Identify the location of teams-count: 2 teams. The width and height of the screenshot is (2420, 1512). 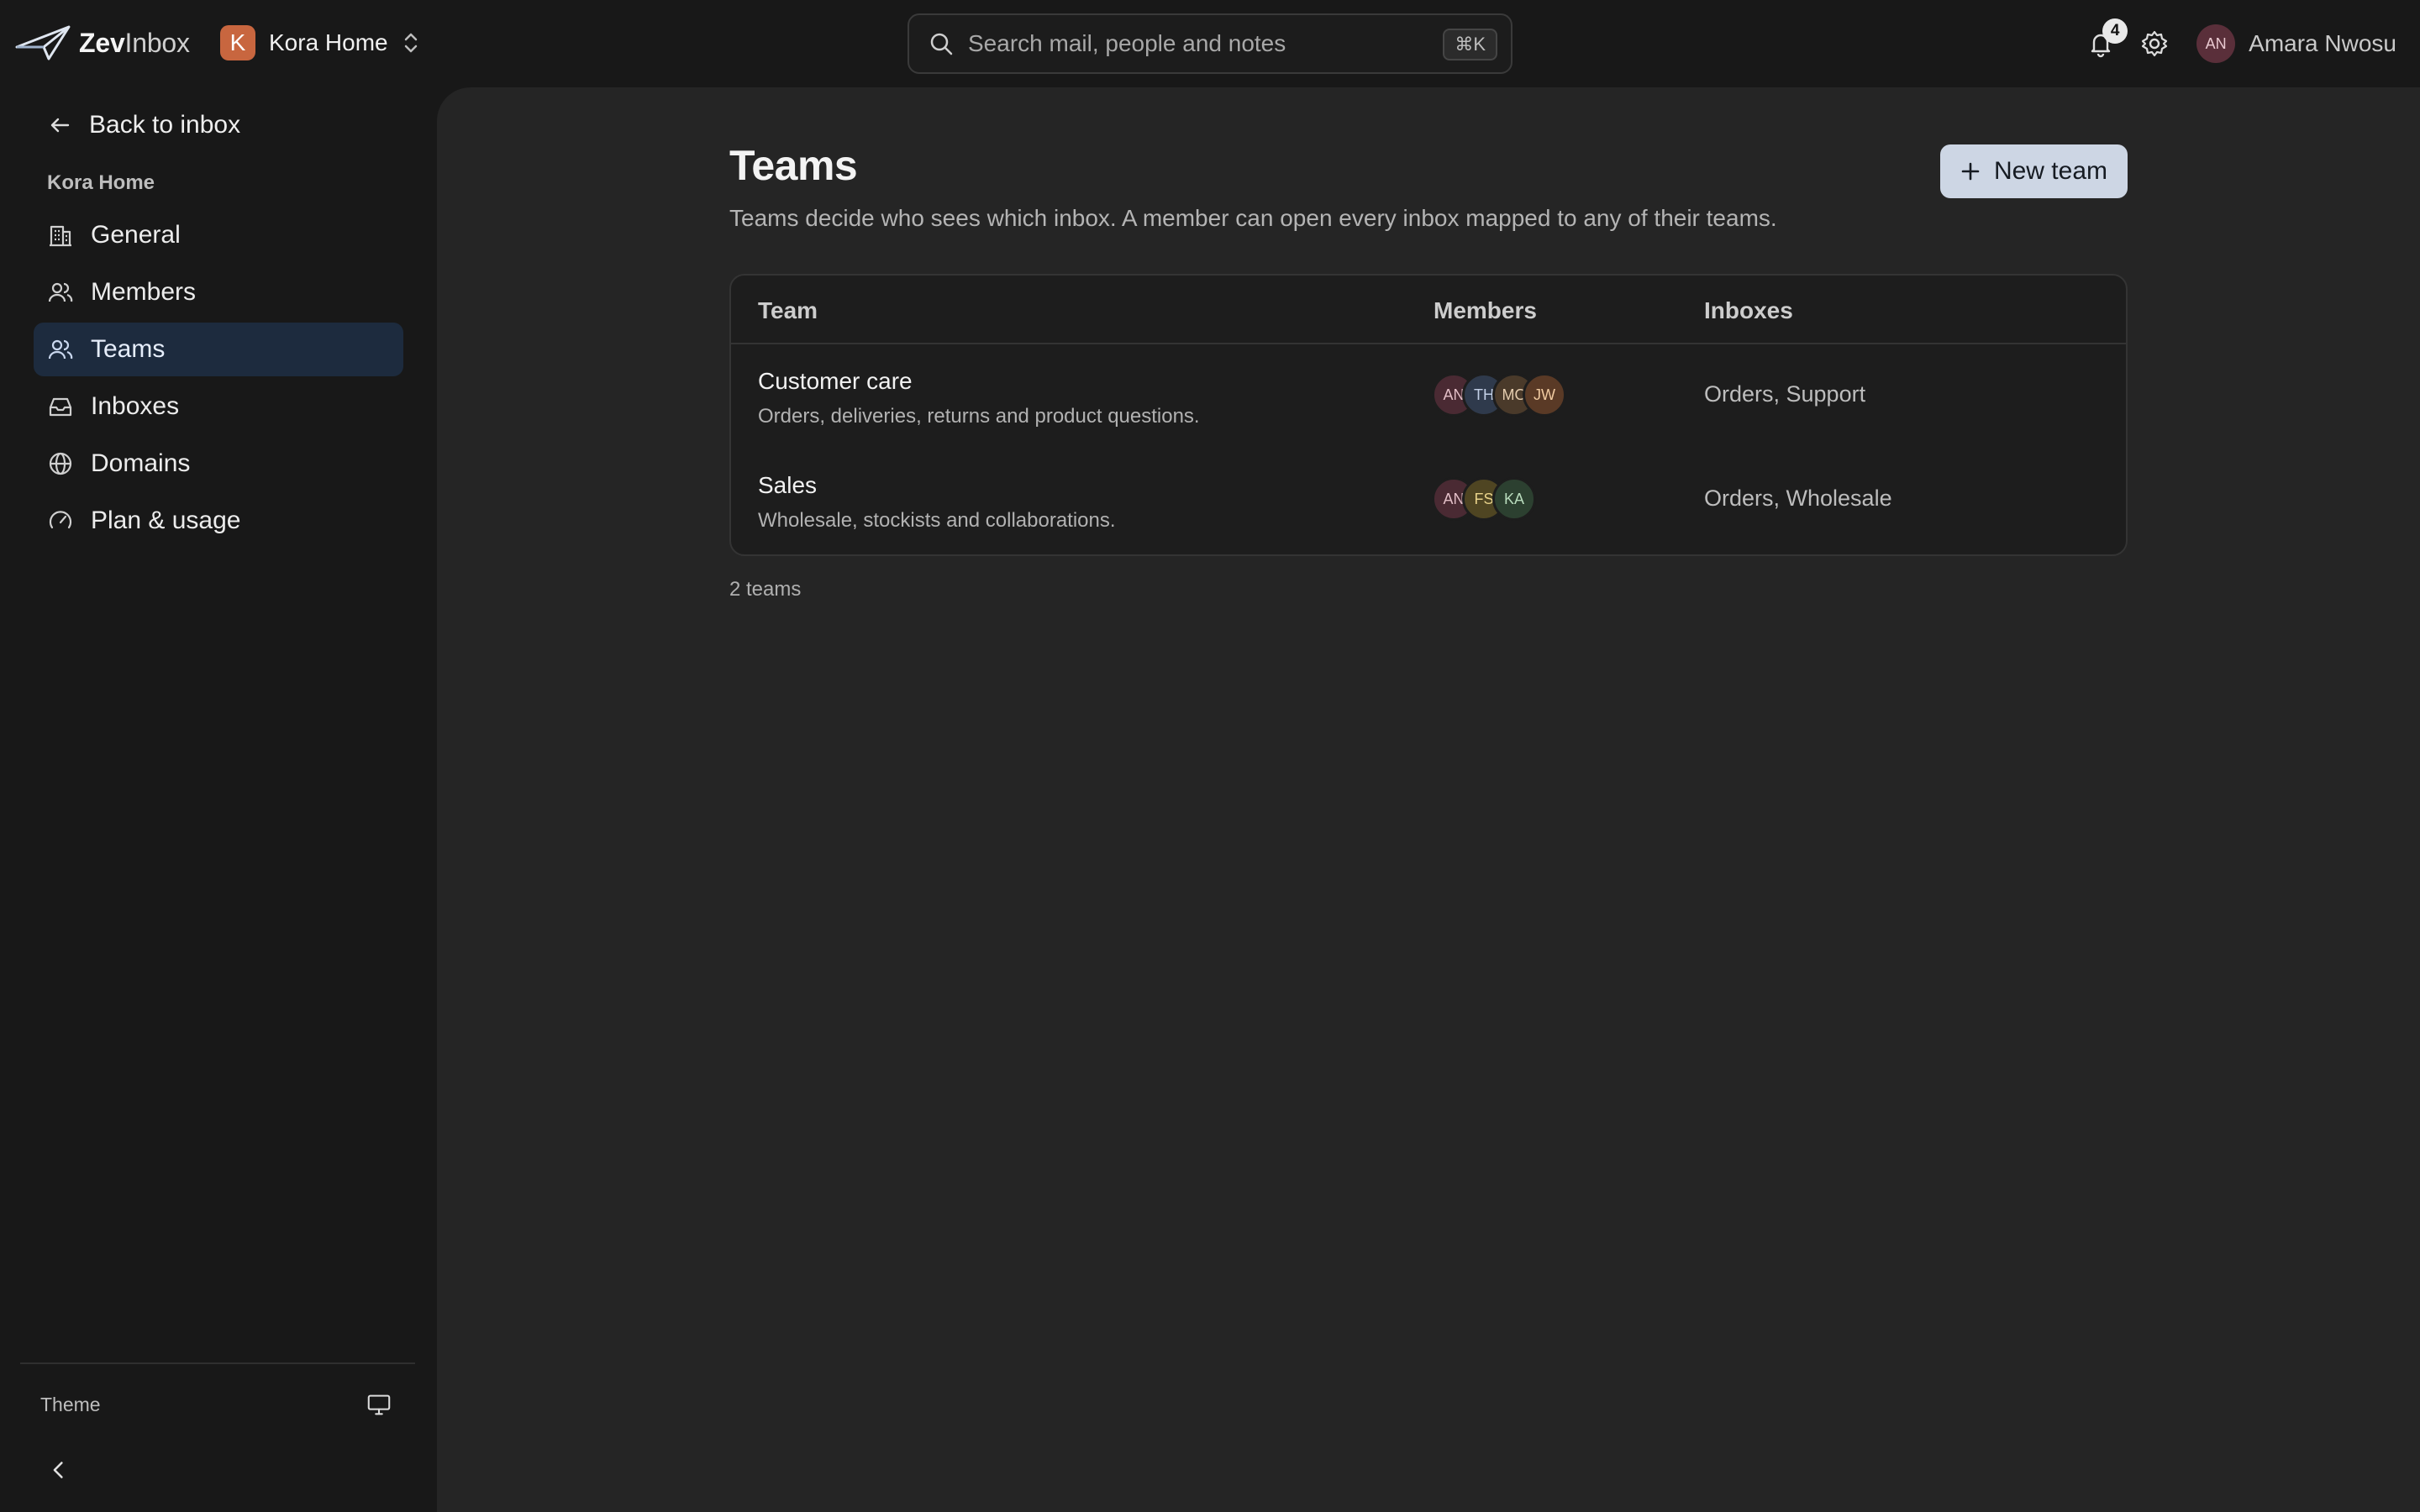
(765, 589).